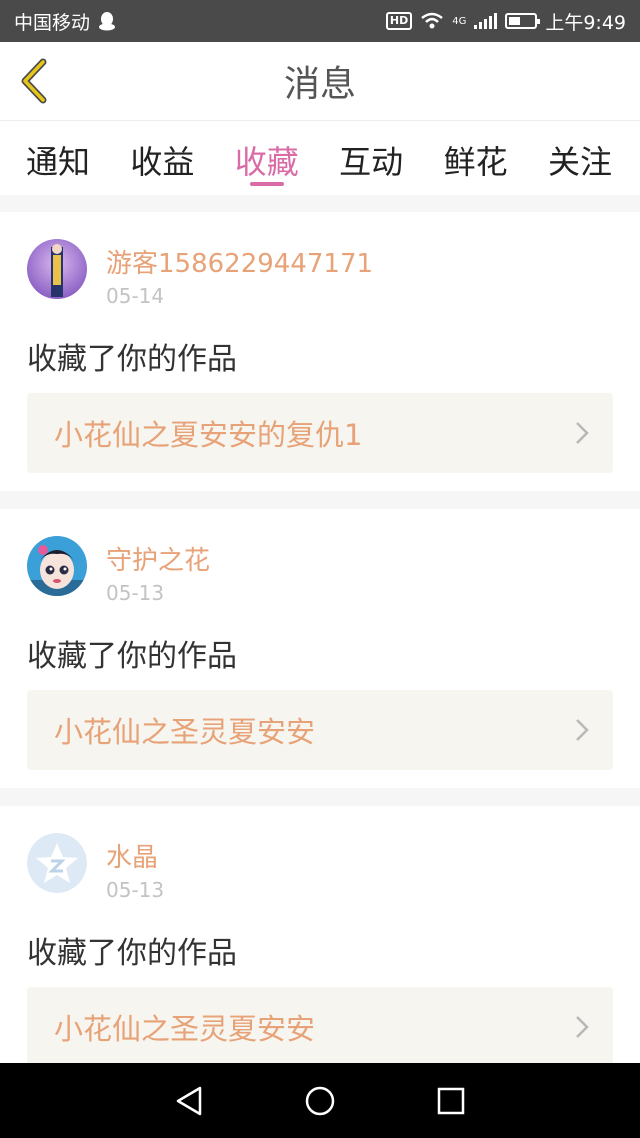 The width and height of the screenshot is (640, 1138). What do you see at coordinates (52, 22) in the screenshot?
I see `carrier-label: 中国移动` at bounding box center [52, 22].